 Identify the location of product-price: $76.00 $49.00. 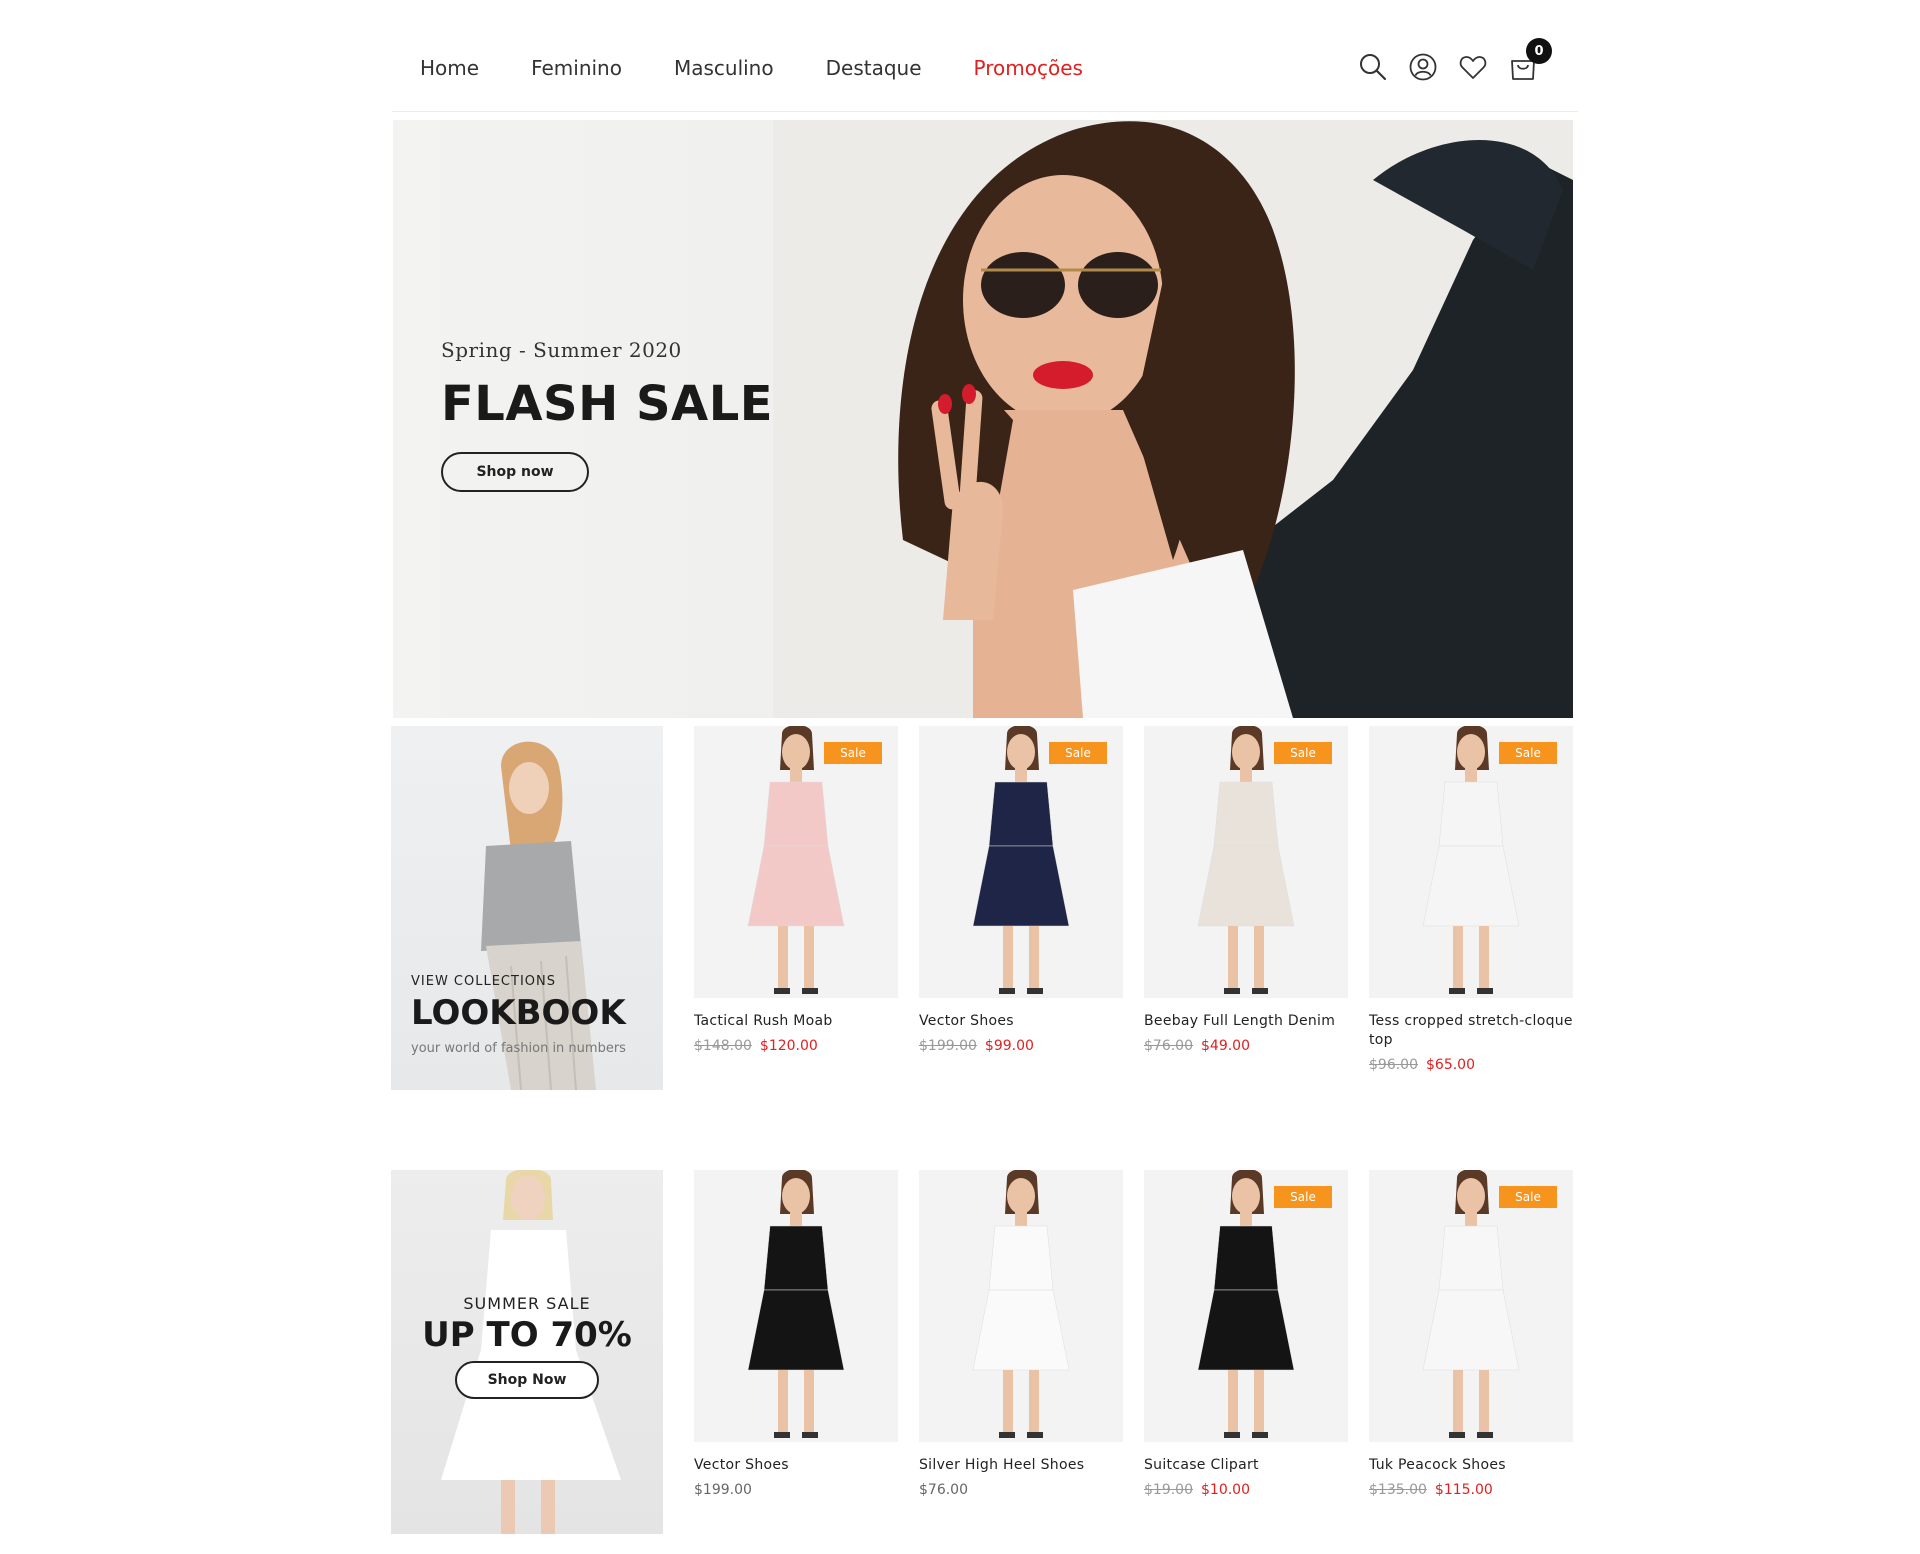
(1246, 1046).